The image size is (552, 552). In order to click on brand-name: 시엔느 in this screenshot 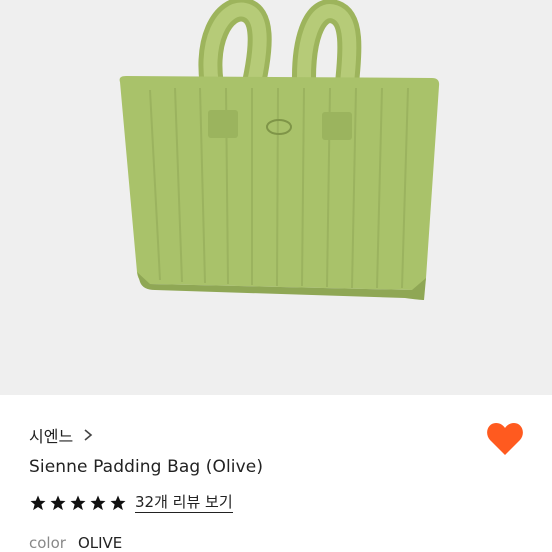, I will do `click(51, 435)`.